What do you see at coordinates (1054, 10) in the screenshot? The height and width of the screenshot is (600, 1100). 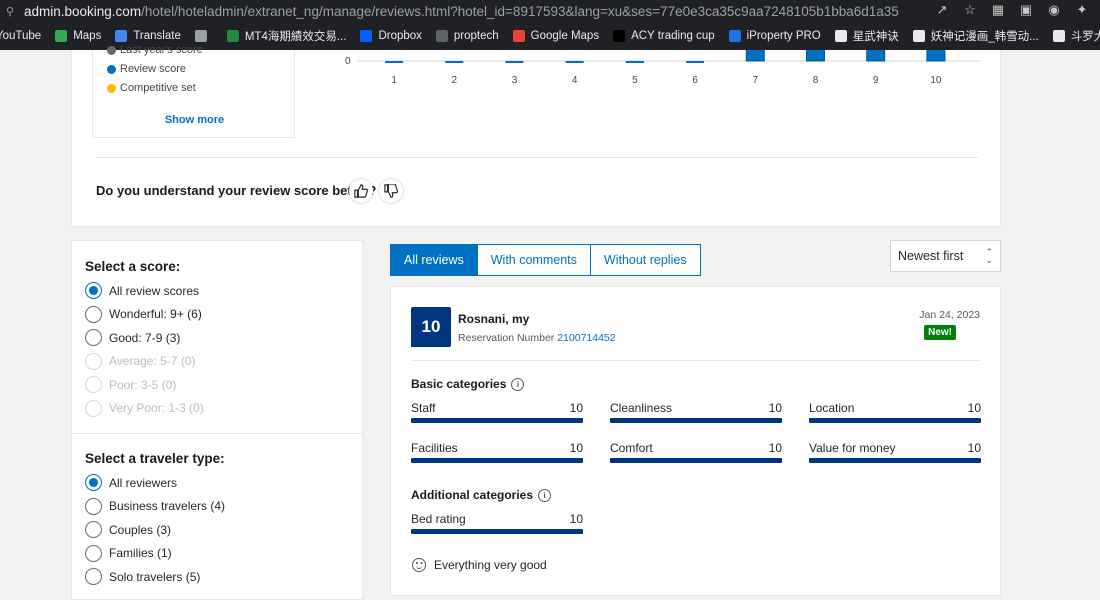 I see `profile-extension-icon: ◉` at bounding box center [1054, 10].